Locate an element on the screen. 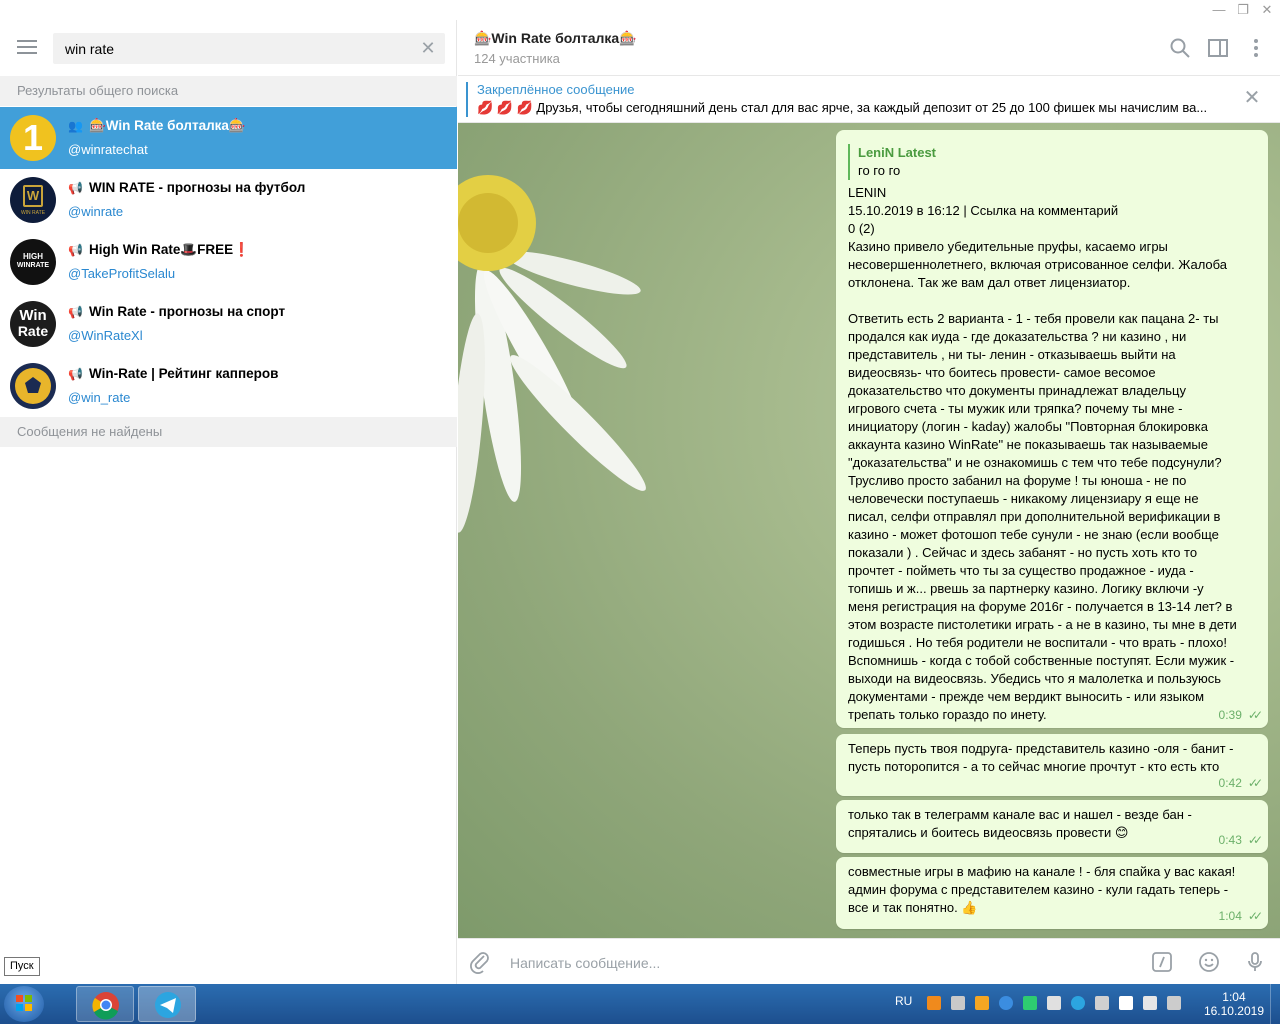 This screenshot has height=1024, width=1280. language-indicator: RU is located at coordinates (903, 1001).